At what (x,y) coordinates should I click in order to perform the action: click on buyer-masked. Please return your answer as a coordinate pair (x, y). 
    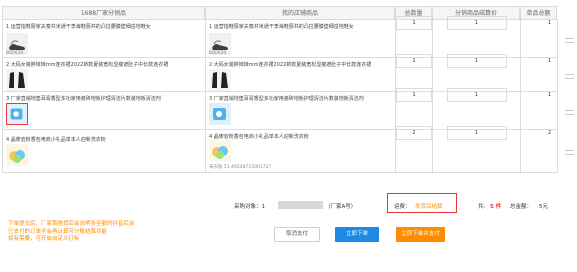
    Looking at the image, I should click on (300, 205).